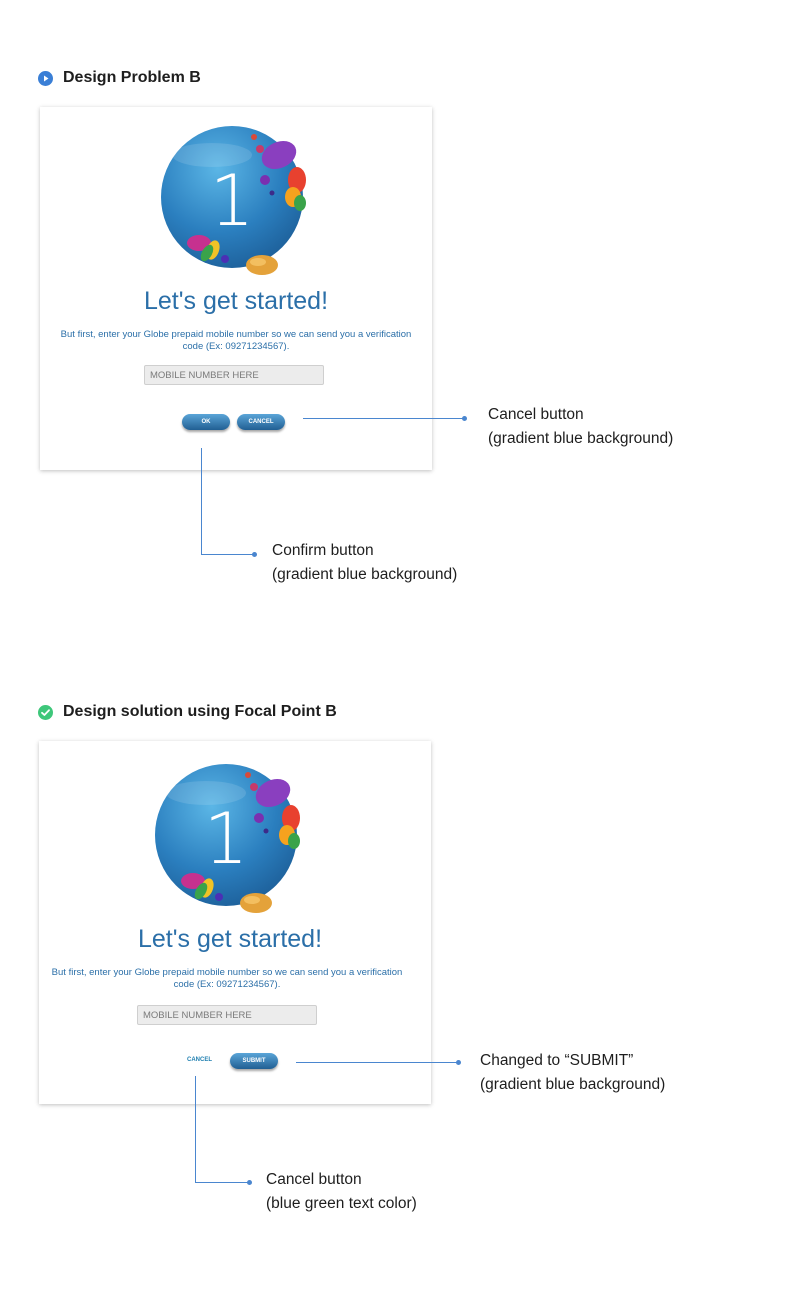 The width and height of the screenshot is (800, 1302). Describe the element at coordinates (254, 1061) in the screenshot. I see `submit-button: SUBMIT` at that location.